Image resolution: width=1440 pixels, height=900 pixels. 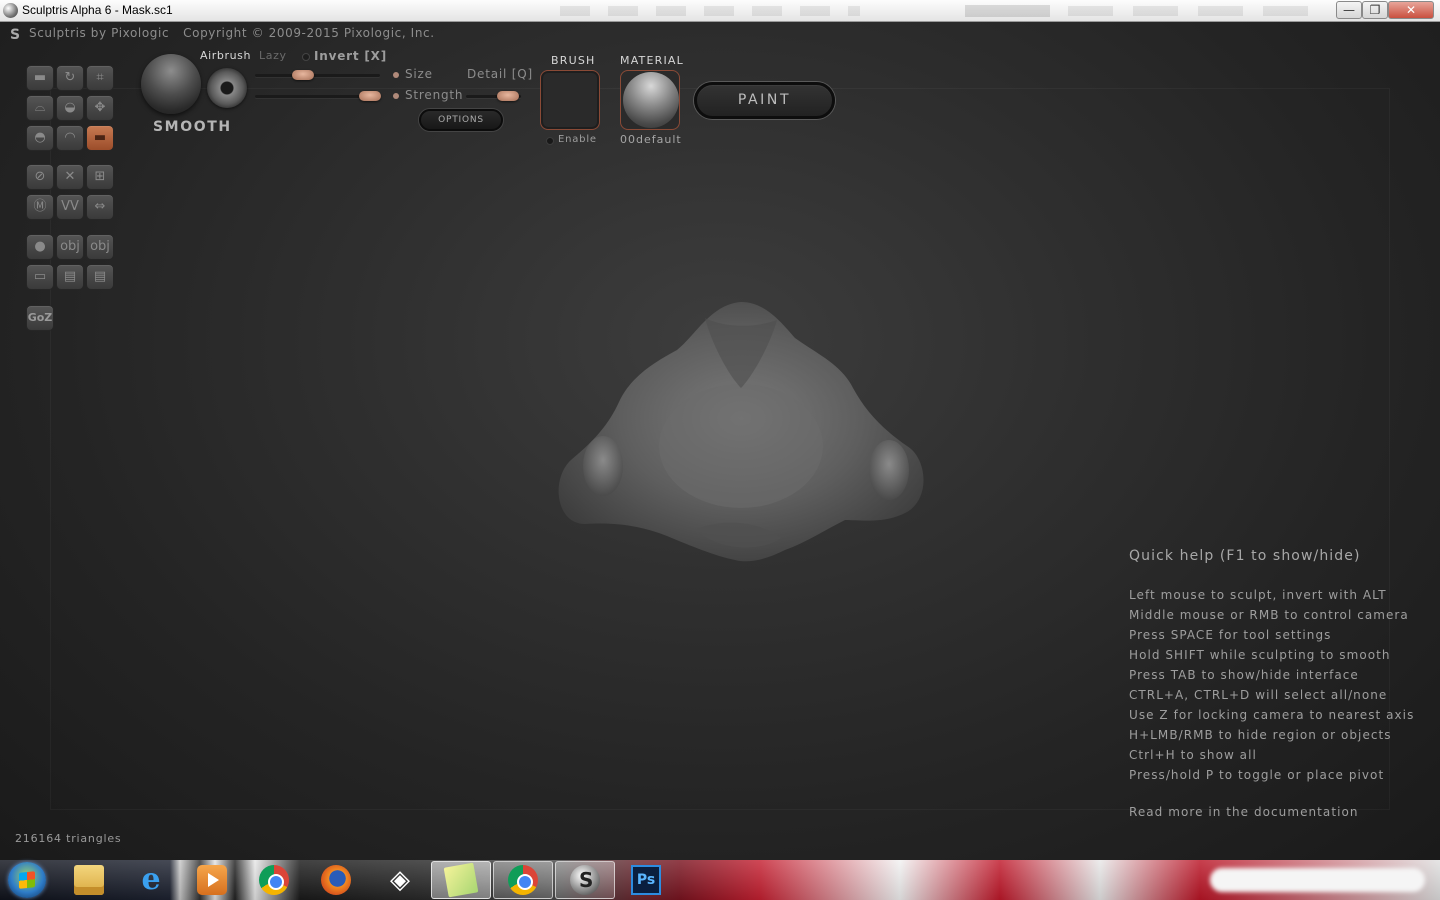 I want to click on subdivide-button: ⊞, so click(x=100, y=177).